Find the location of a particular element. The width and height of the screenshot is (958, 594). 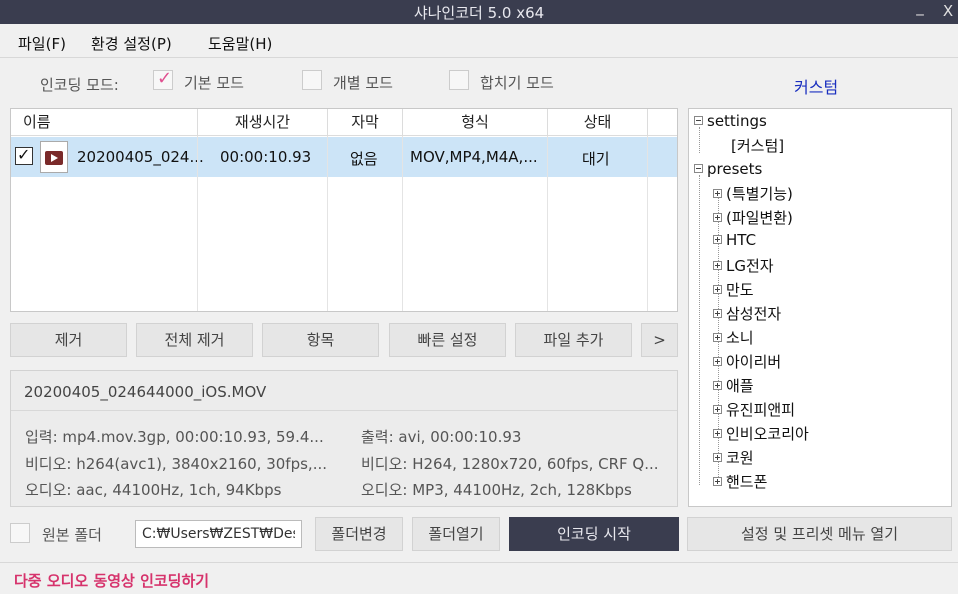

tree-node-preset: HTC is located at coordinates (734, 240).